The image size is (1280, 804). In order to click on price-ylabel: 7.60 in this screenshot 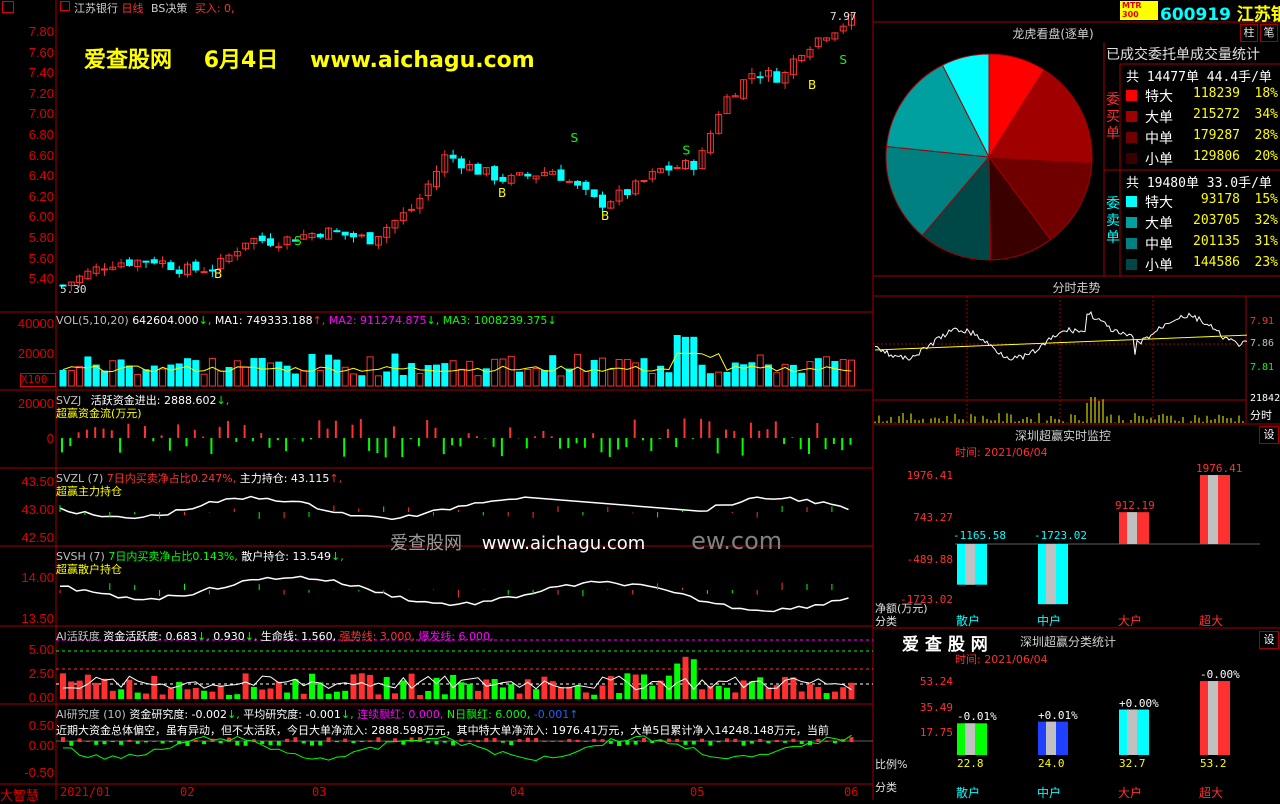, I will do `click(41, 52)`.